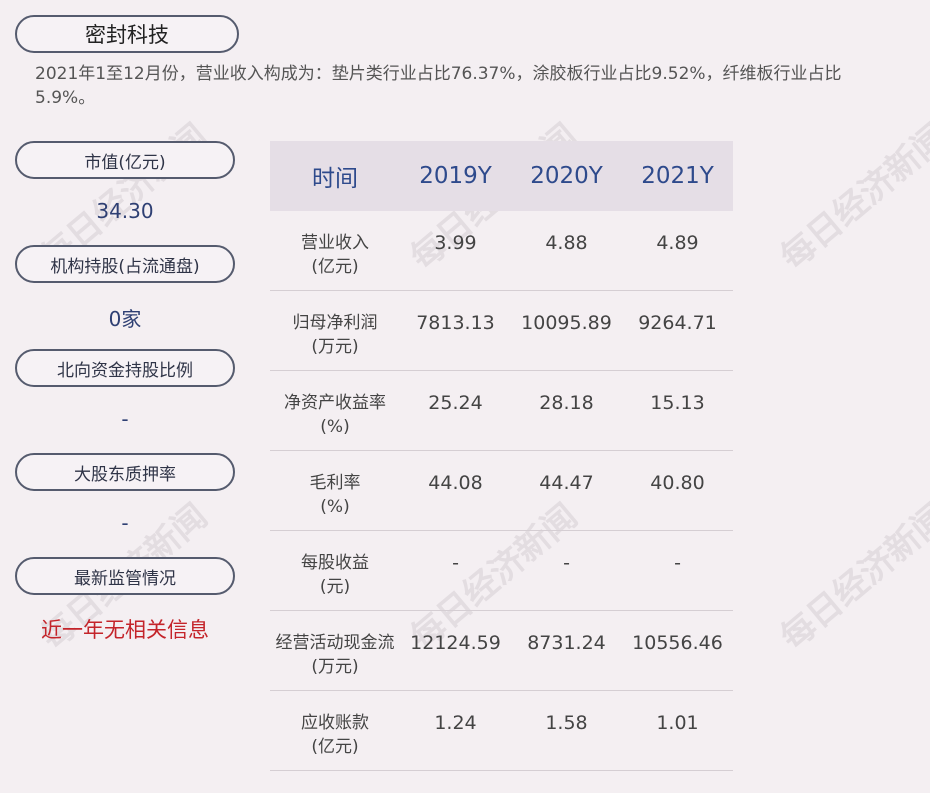  I want to click on cell-2021: 40.80, so click(677, 483).